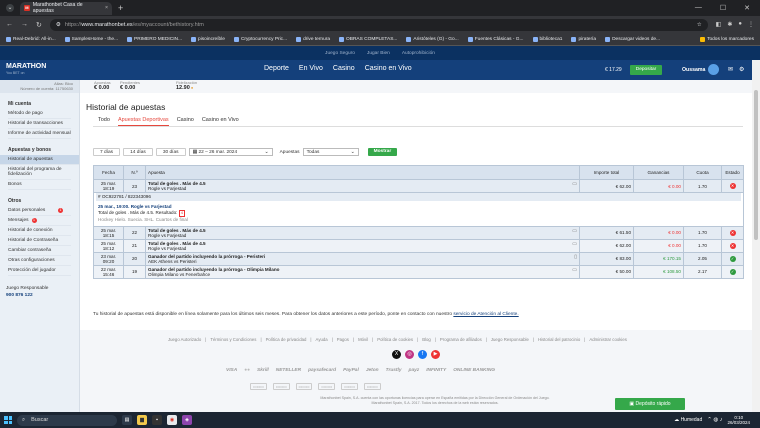  Describe the element at coordinates (719, 24) in the screenshot. I see `extension-icon: ◧` at that location.